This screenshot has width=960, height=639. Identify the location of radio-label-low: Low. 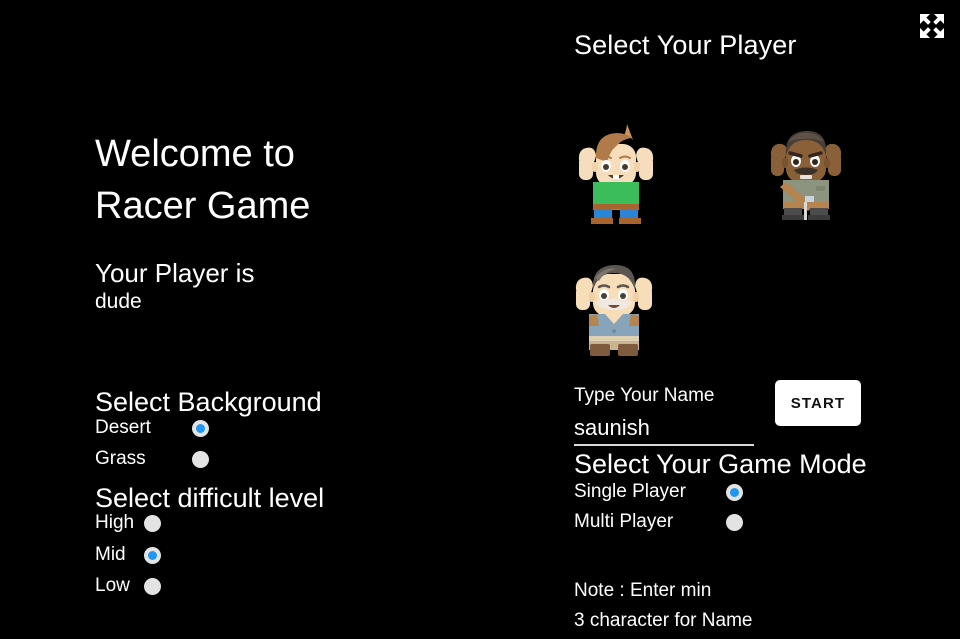
(112, 585).